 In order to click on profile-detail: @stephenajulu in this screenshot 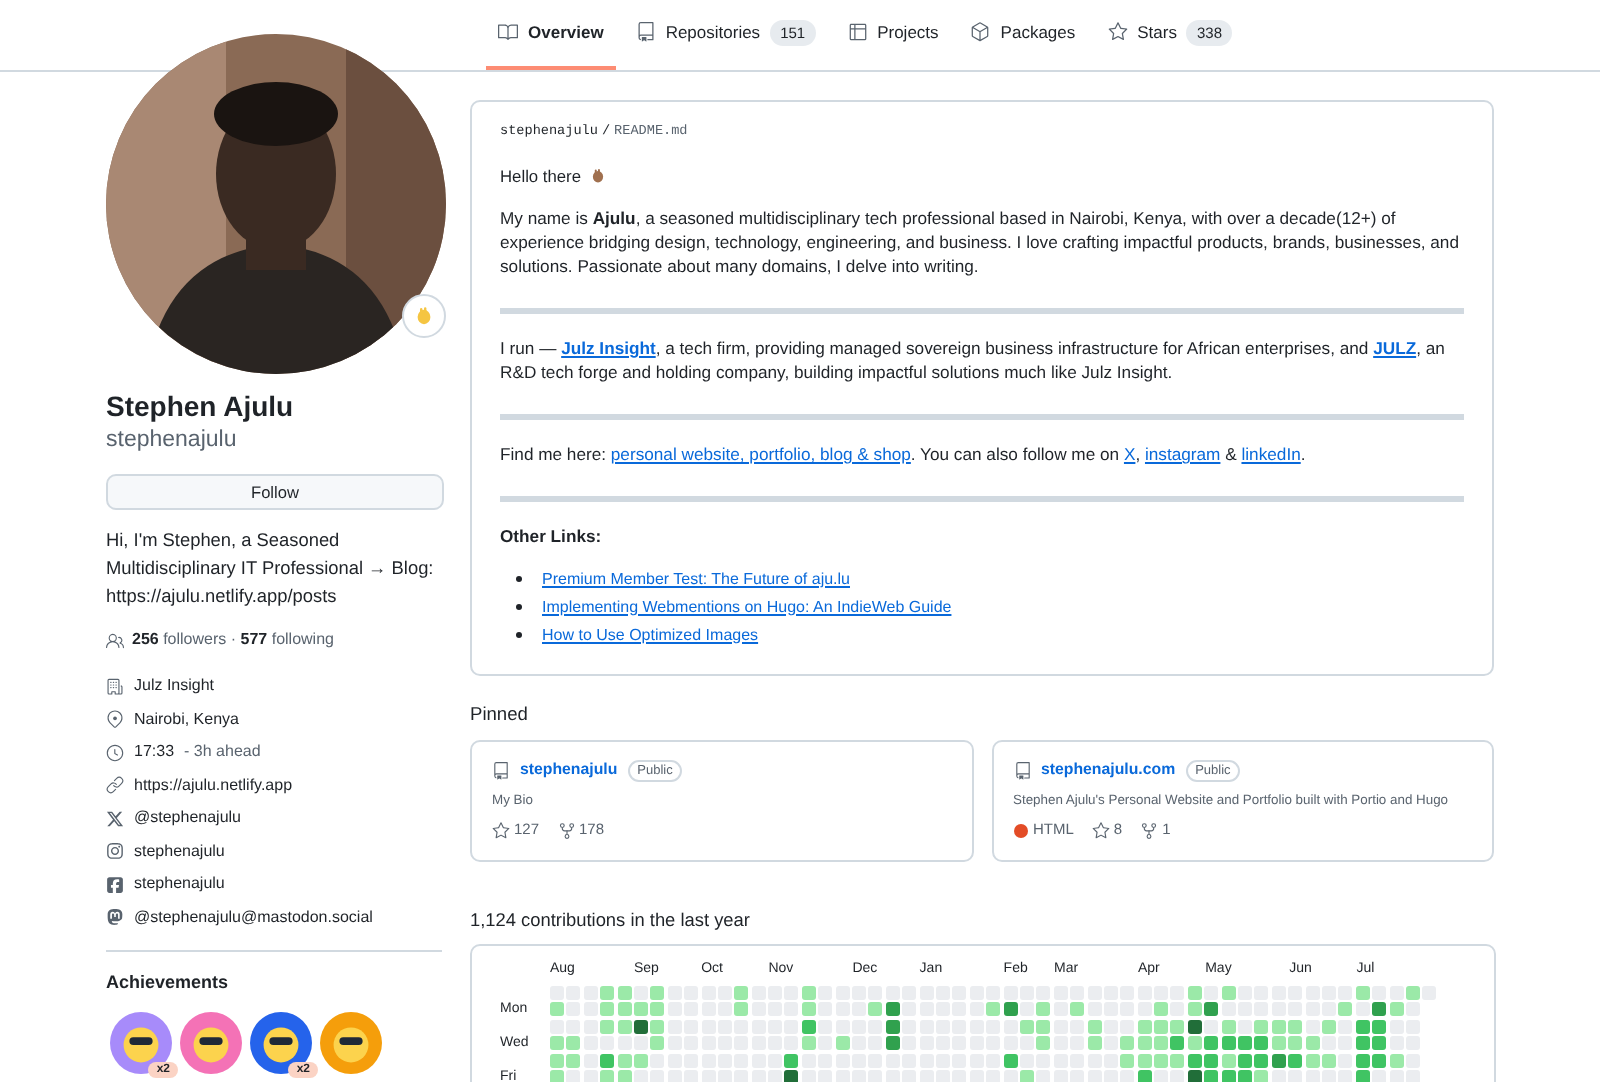, I will do `click(187, 818)`.